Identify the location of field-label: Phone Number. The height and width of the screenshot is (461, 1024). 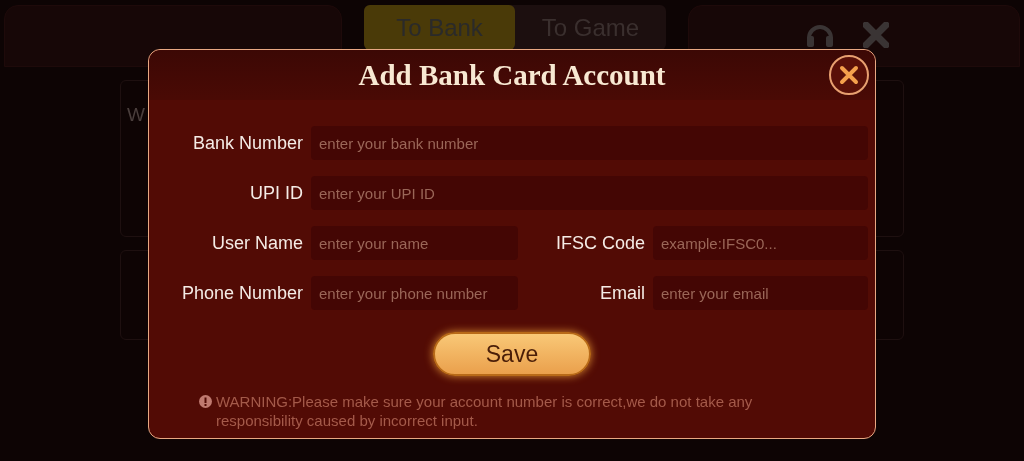
(241, 293).